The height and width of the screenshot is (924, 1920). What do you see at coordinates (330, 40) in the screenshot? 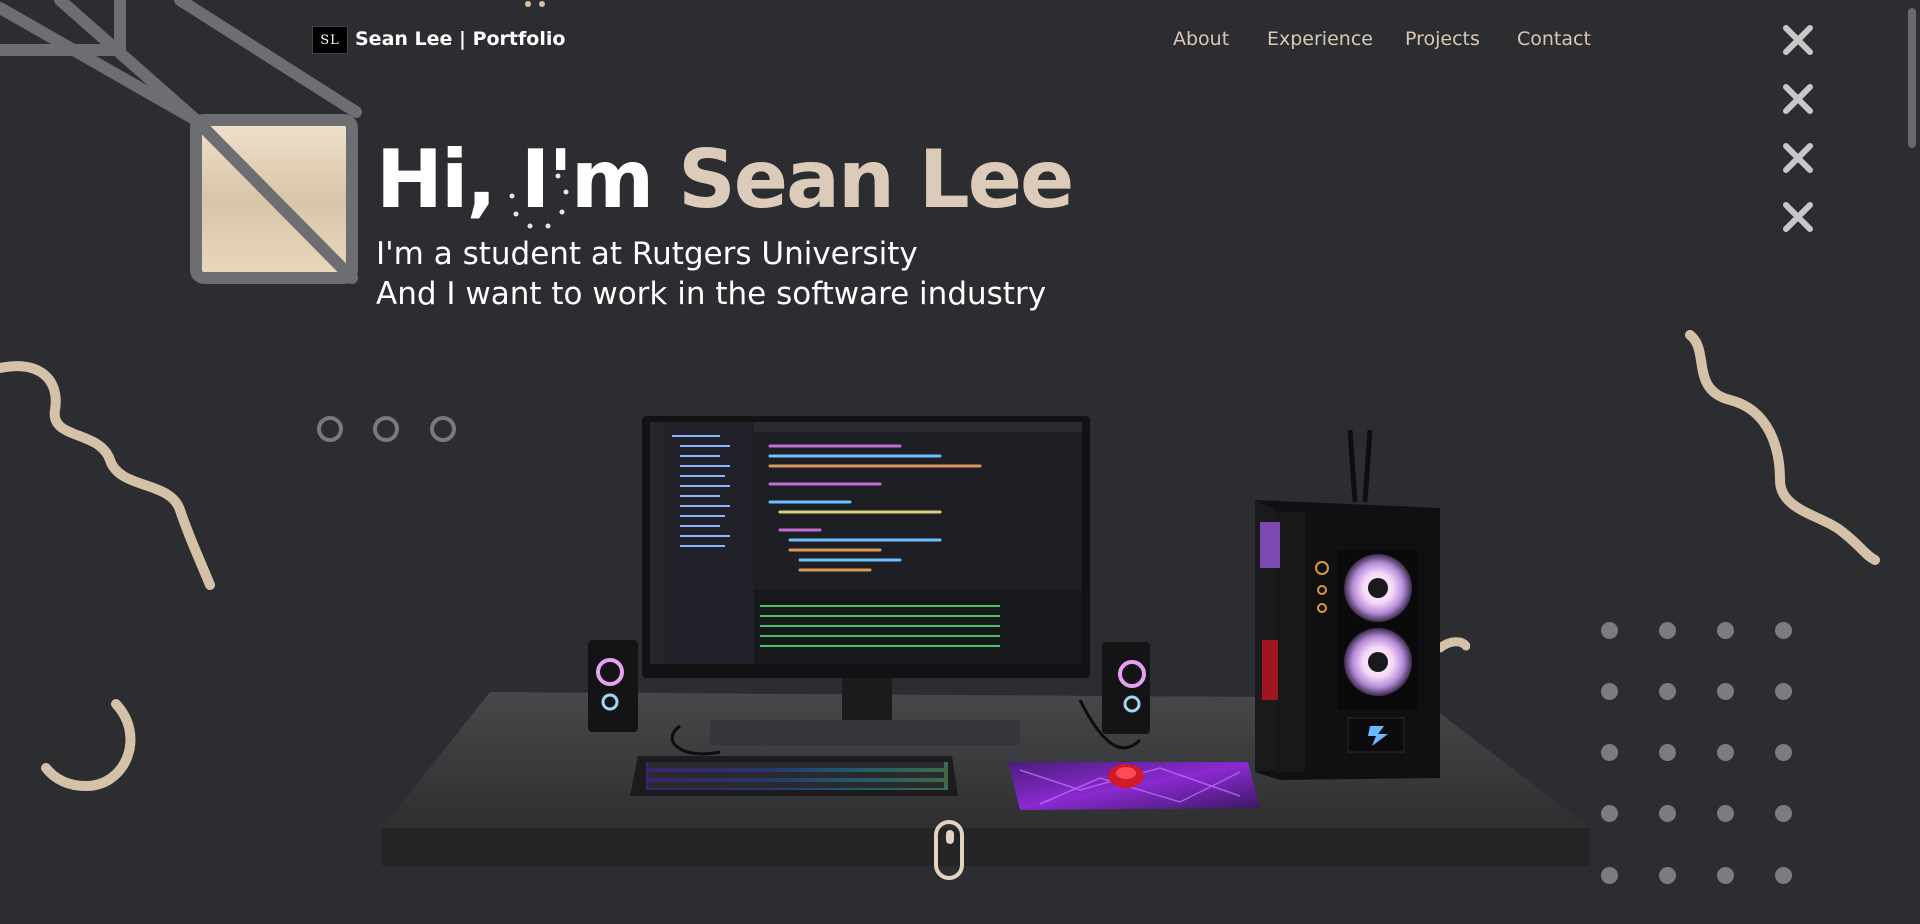
I see `logo: SL` at bounding box center [330, 40].